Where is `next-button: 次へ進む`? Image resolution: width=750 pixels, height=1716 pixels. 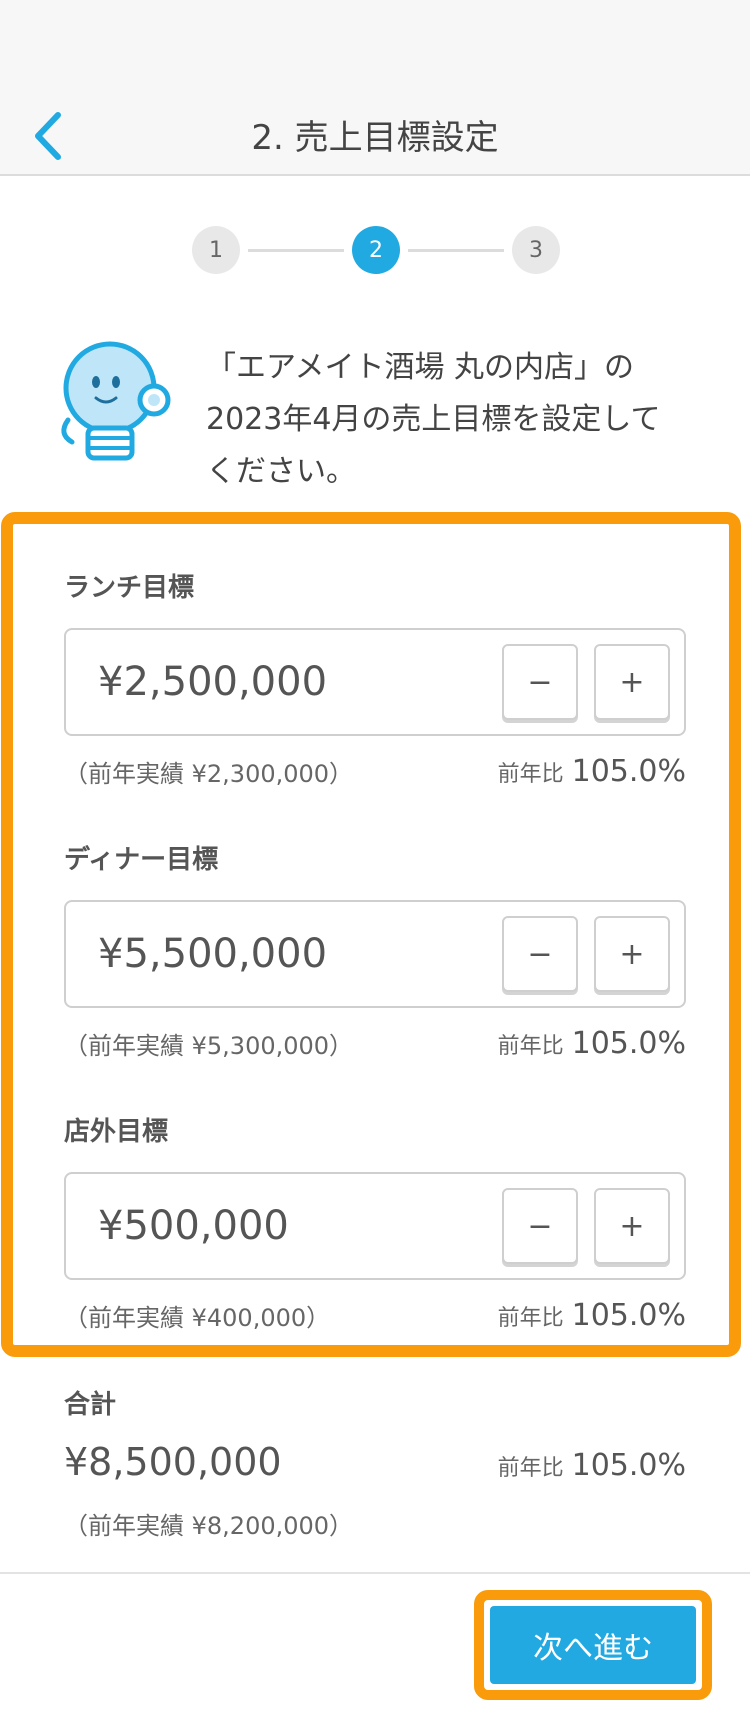 next-button: 次へ進む is located at coordinates (593, 1645).